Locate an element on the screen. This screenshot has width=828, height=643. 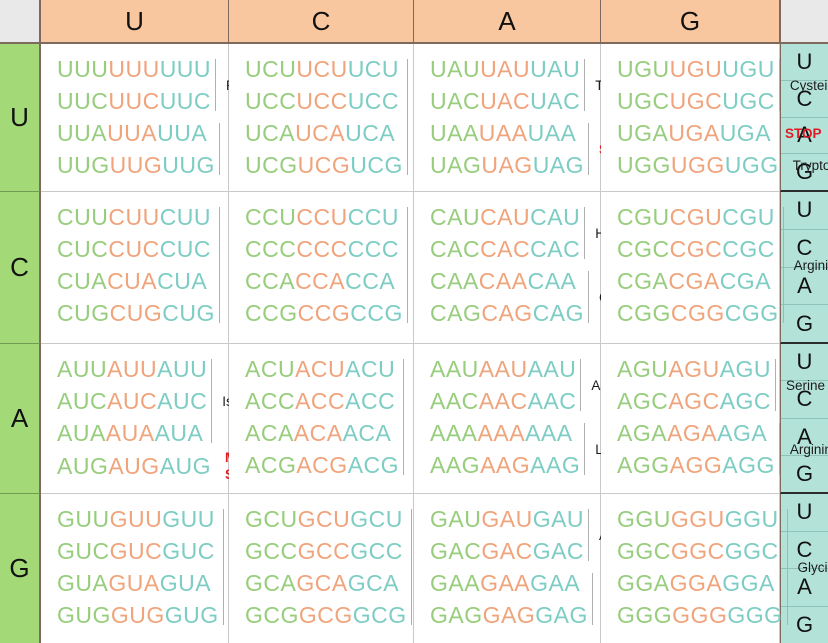
codon-base-2: GUC is located at coordinates (136, 551).